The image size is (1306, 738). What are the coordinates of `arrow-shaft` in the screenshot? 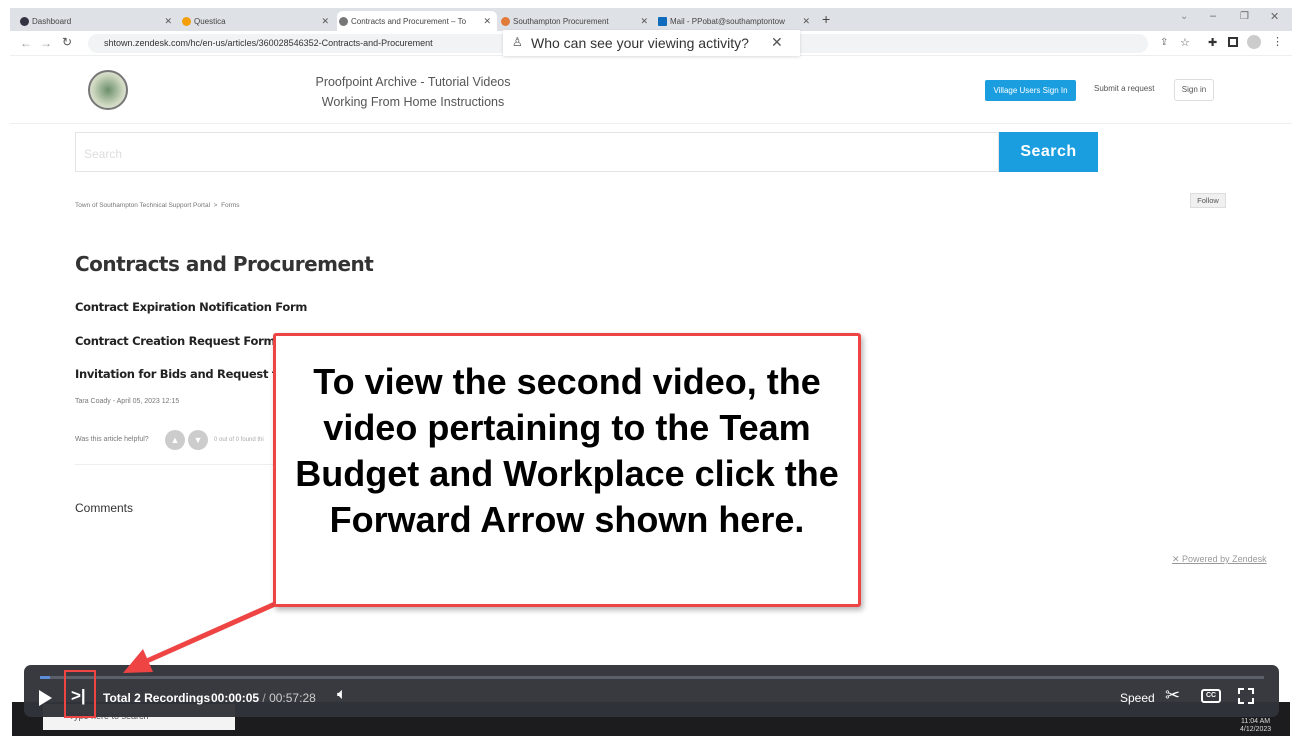 It's located at (207, 634).